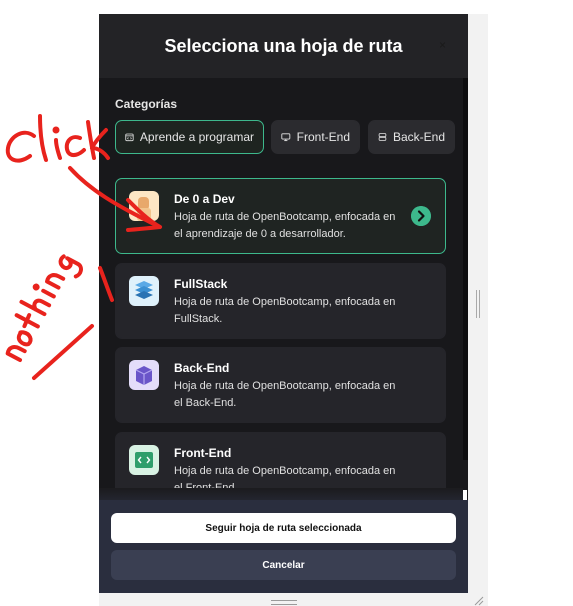 The image size is (573, 606). I want to click on chip-label: Back-End, so click(418, 137).